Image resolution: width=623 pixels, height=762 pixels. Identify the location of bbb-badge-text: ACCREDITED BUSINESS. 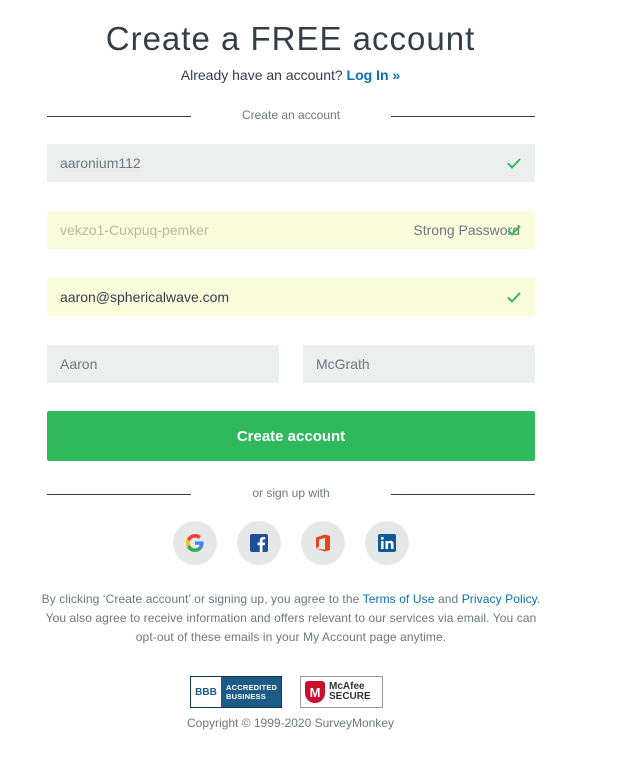
(249, 692).